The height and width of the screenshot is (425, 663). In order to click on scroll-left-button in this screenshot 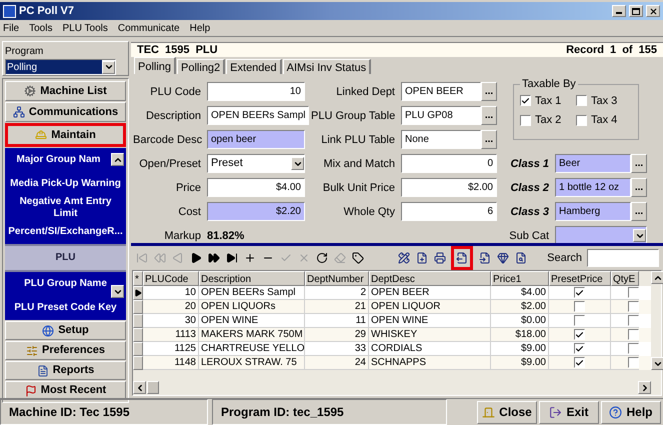, I will do `click(139, 387)`.